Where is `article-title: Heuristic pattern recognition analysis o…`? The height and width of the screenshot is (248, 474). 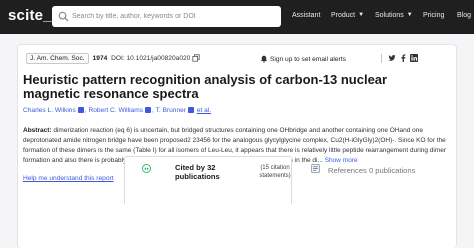
article-title: Heuristic pattern recognition analysis o… is located at coordinates (205, 86).